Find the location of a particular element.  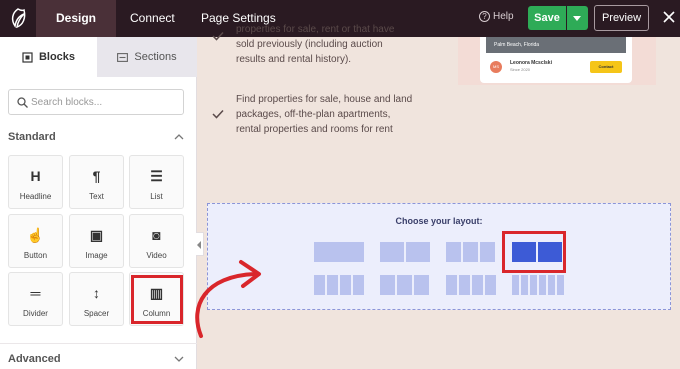

video-camera-icon: ◙ is located at coordinates (156, 235).